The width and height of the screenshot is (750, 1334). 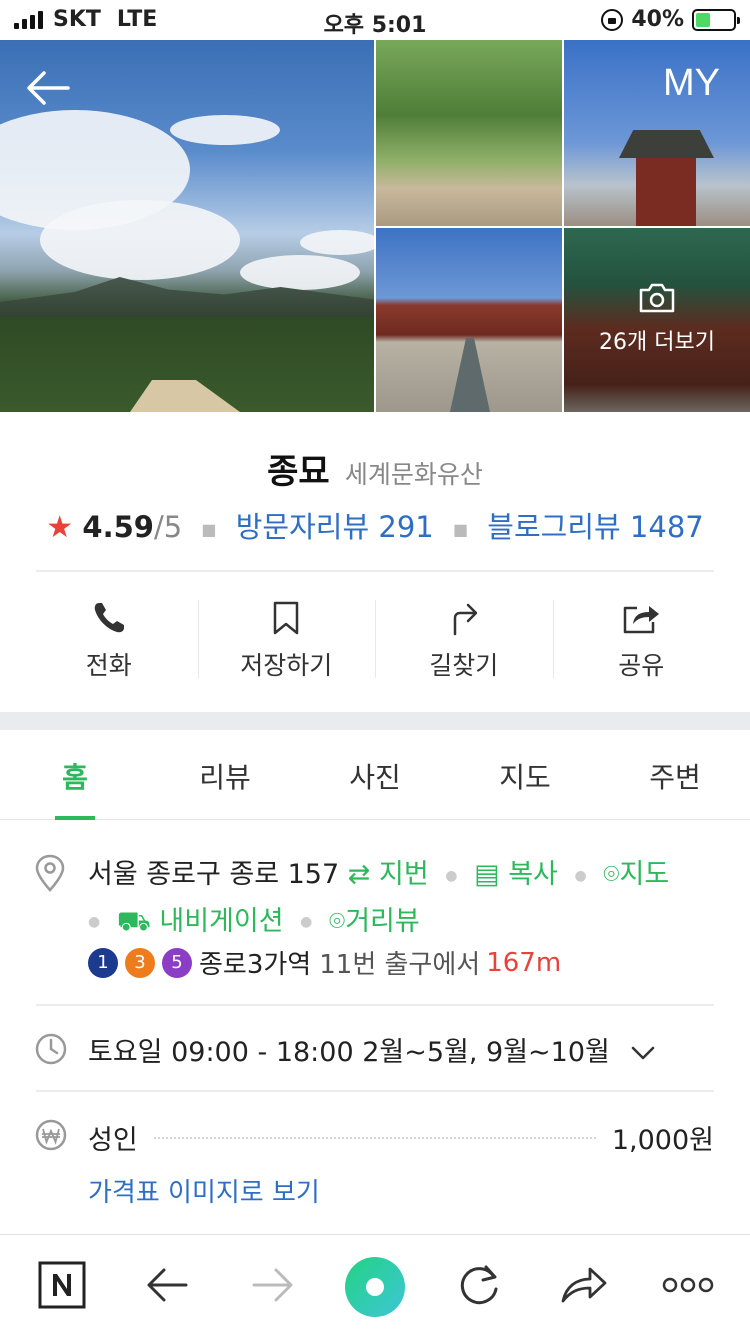 I want to click on station-distance: 167m, so click(x=524, y=962).